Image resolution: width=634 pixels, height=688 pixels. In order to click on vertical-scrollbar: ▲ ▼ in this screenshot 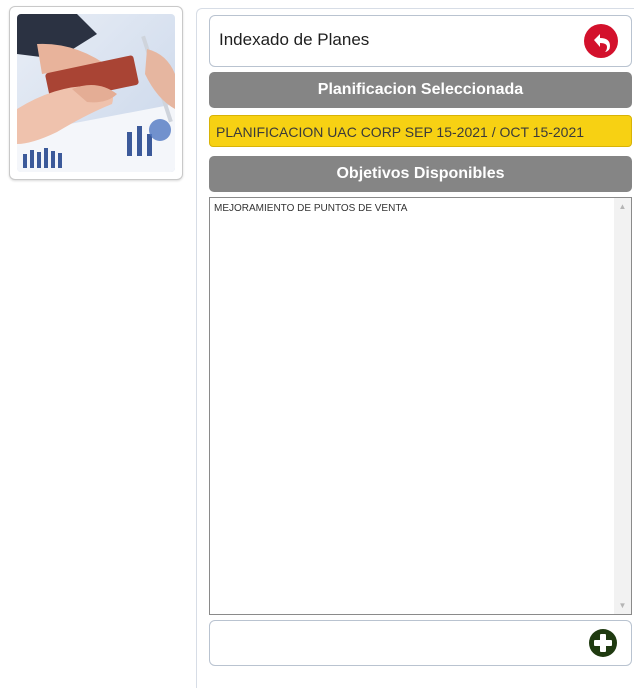, I will do `click(622, 406)`.